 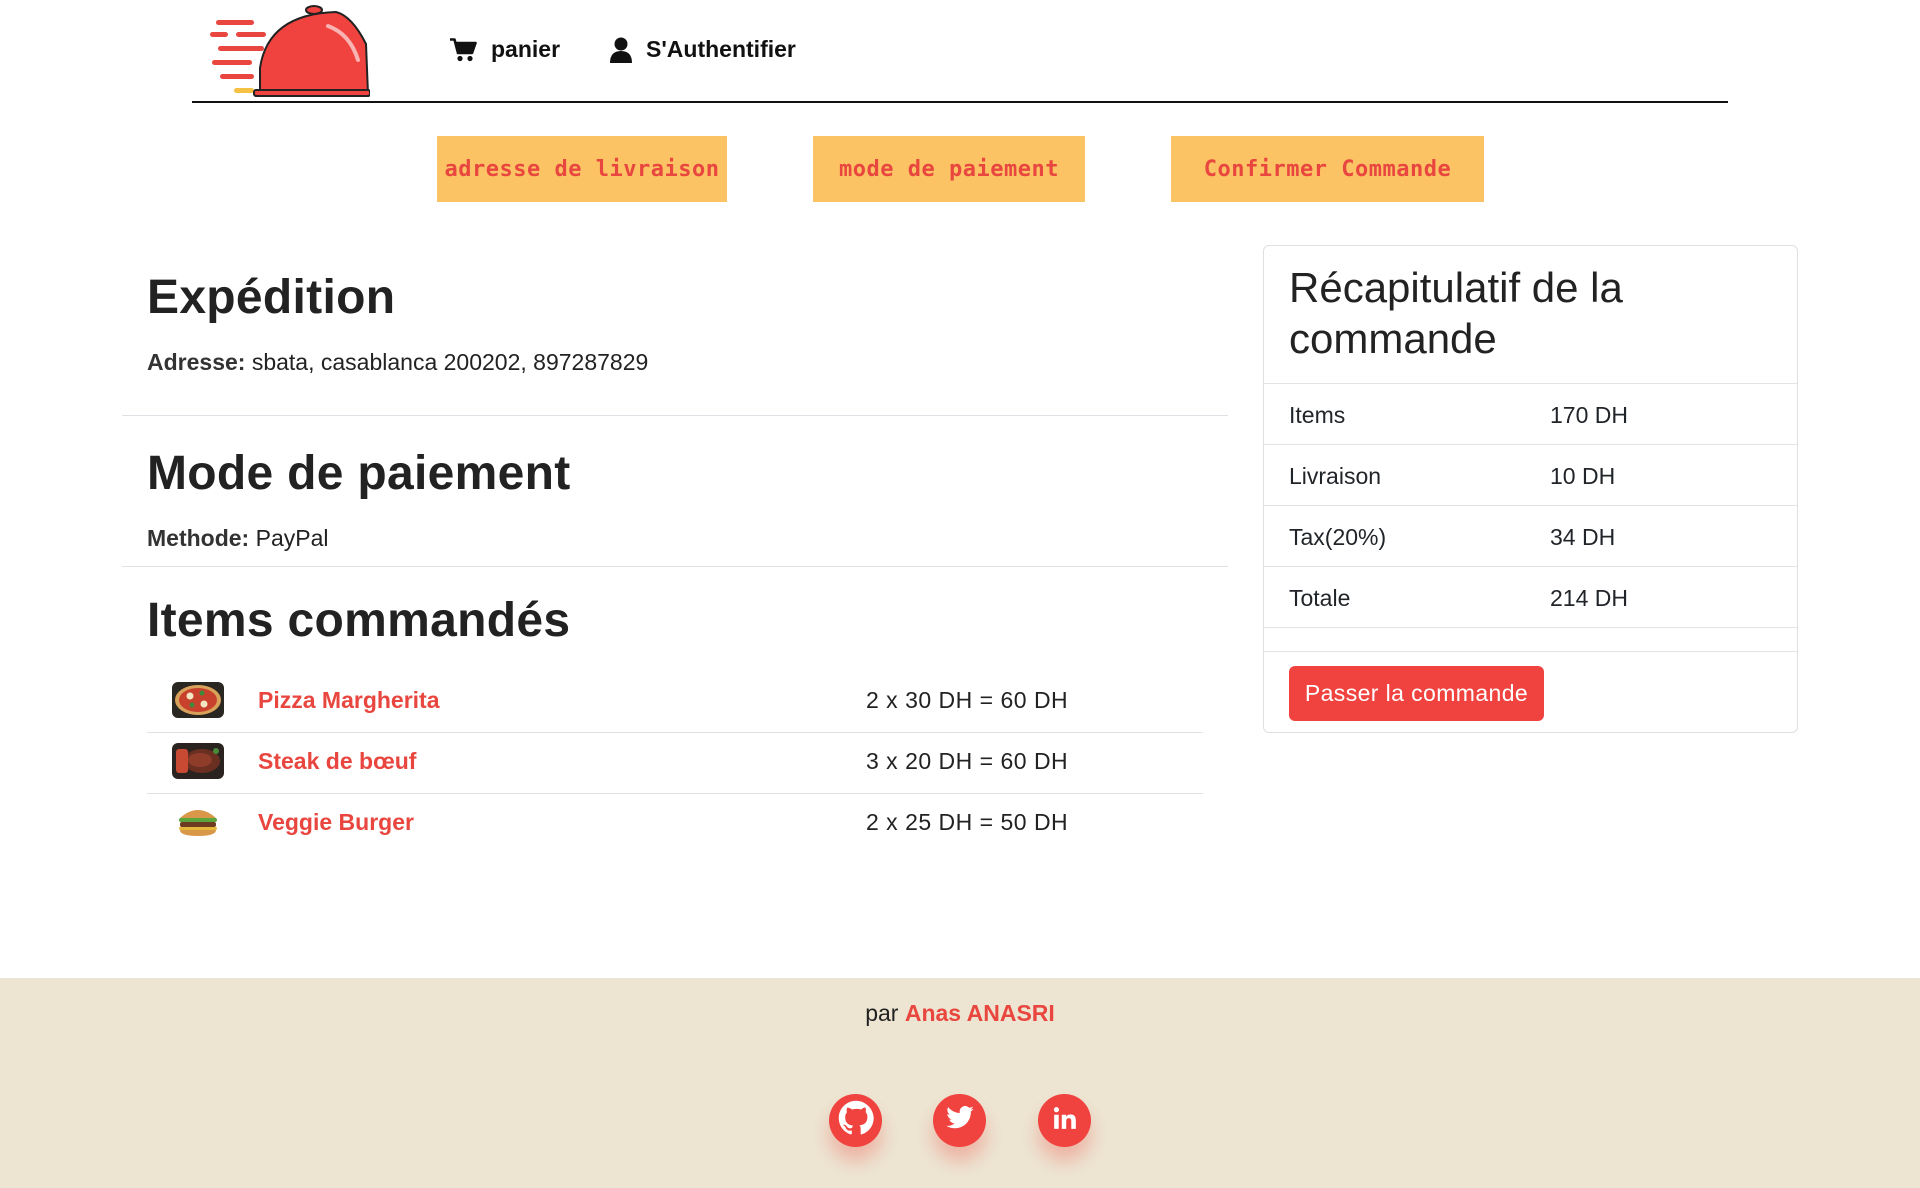 I want to click on burger-image, so click(x=198, y=822).